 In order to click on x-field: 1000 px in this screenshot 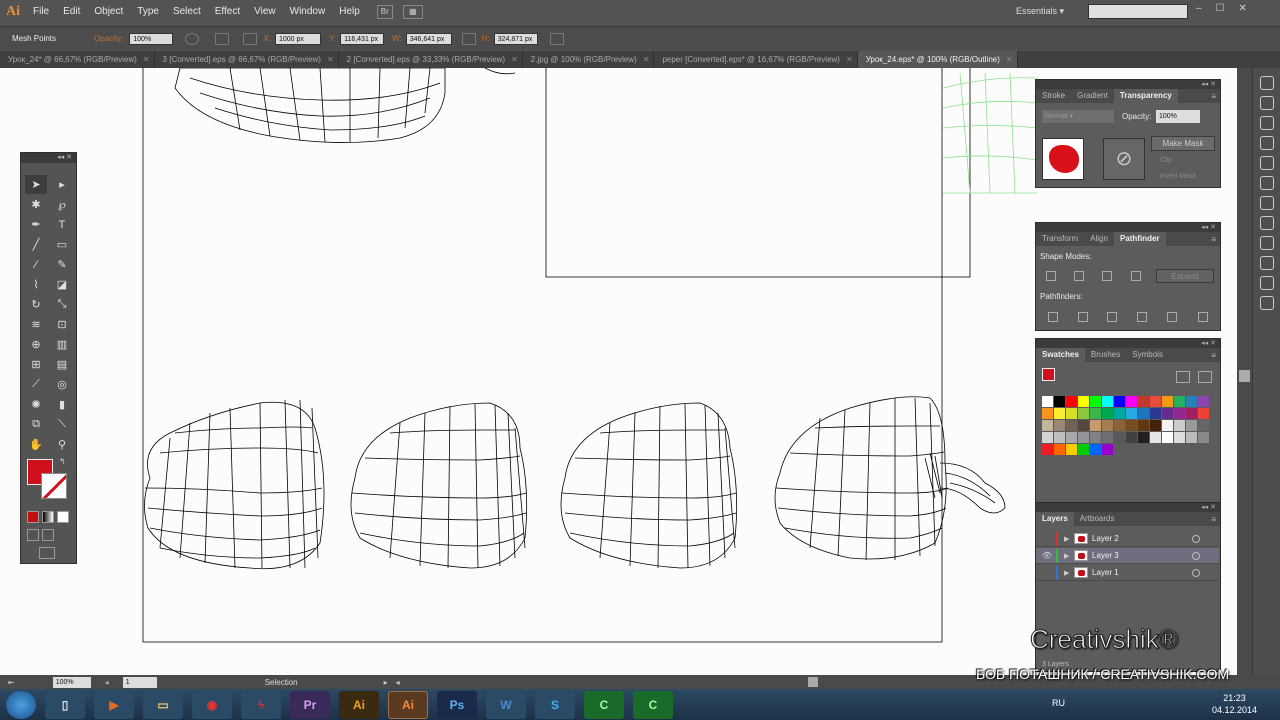, I will do `click(297, 38)`.